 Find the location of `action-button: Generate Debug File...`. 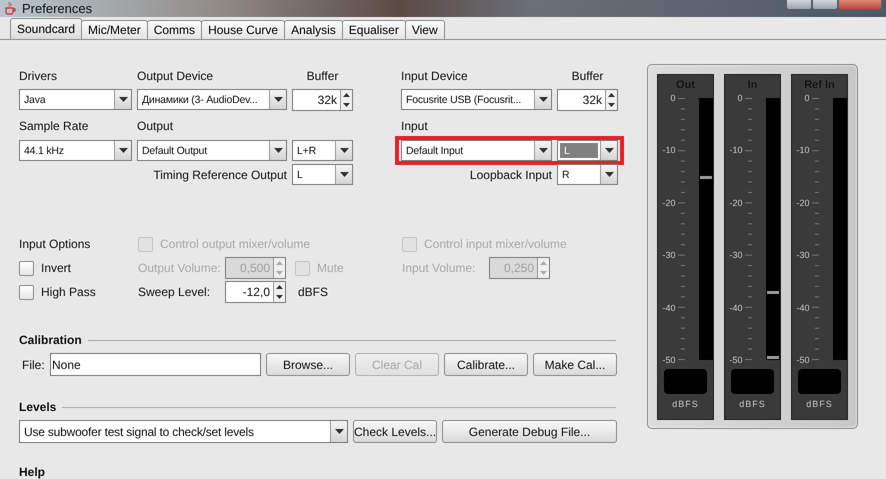

action-button: Generate Debug File... is located at coordinates (529, 431).